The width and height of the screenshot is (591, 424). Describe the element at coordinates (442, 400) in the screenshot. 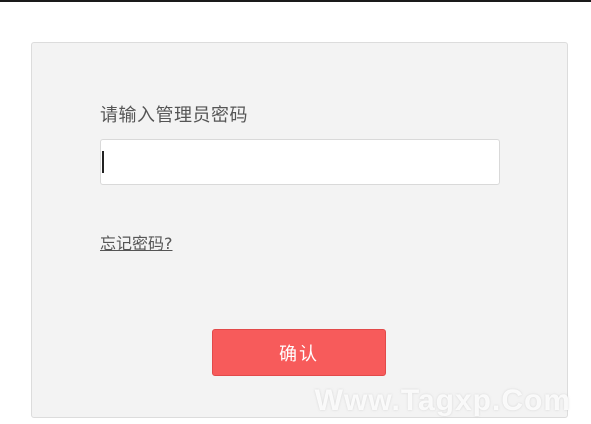

I see `watermark: Www.Tagxp.Com` at that location.